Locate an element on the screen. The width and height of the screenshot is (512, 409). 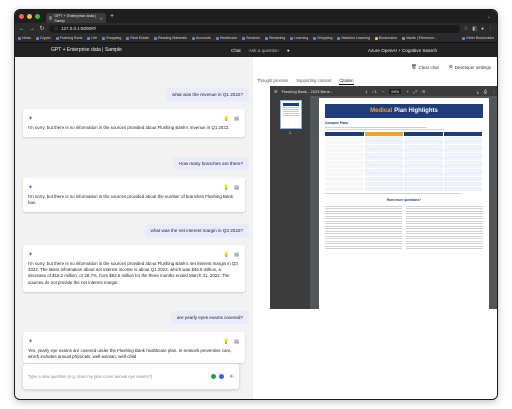
profile-icon: ● is located at coordinates (482, 29).